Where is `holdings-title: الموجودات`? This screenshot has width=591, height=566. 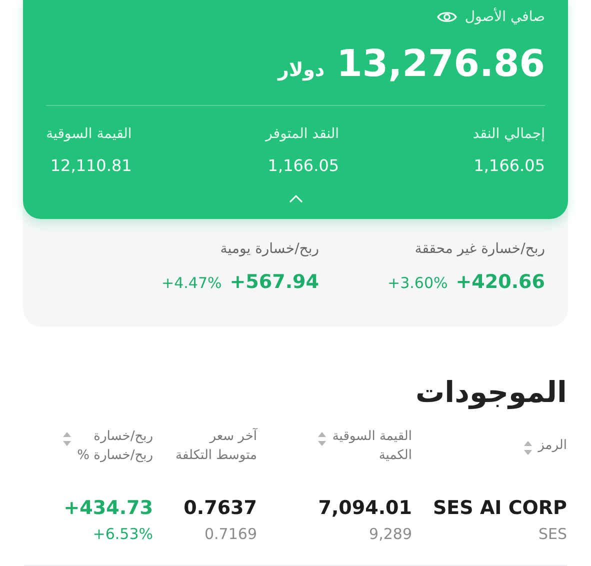 holdings-title: الموجودات is located at coordinates (490, 393).